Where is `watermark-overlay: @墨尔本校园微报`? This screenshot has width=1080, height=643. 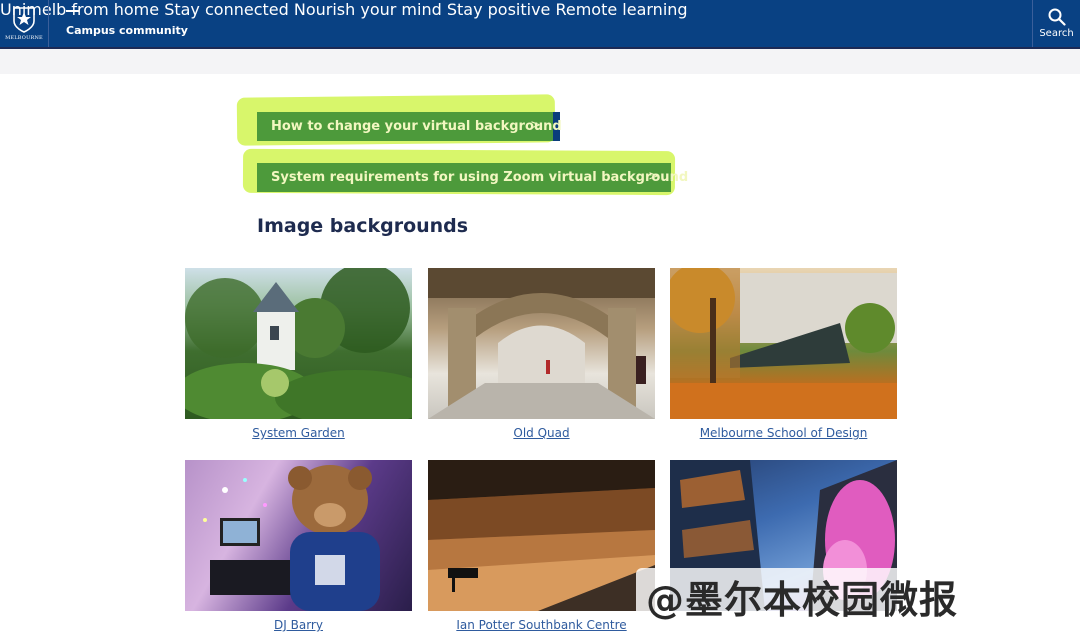 watermark-overlay: @墨尔本校园微报 is located at coordinates (854, 600).